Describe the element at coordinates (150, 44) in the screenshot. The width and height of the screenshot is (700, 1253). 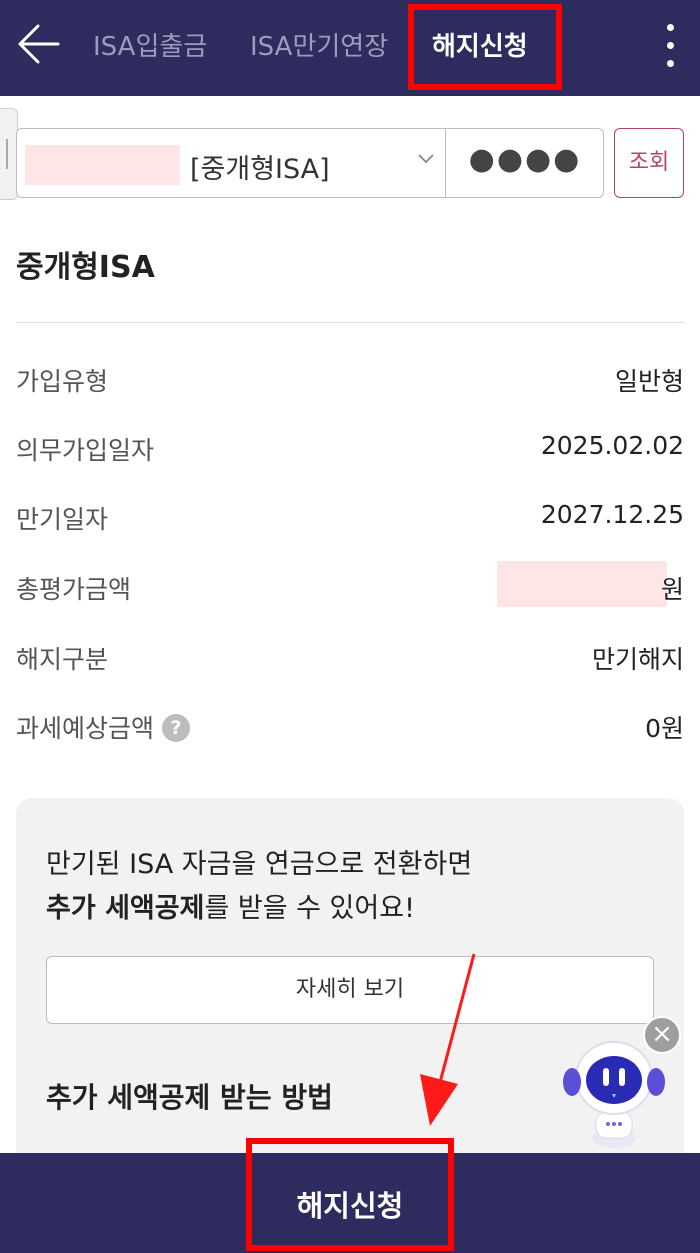
I see `tab-isa-deposit-withdraw: ISA입출금` at that location.